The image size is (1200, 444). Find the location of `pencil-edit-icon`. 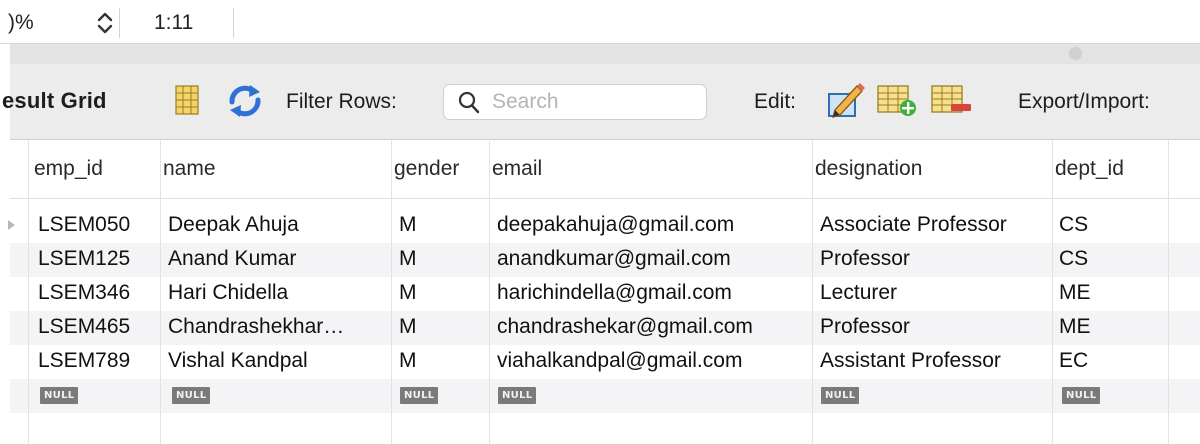

pencil-edit-icon is located at coordinates (845, 100).